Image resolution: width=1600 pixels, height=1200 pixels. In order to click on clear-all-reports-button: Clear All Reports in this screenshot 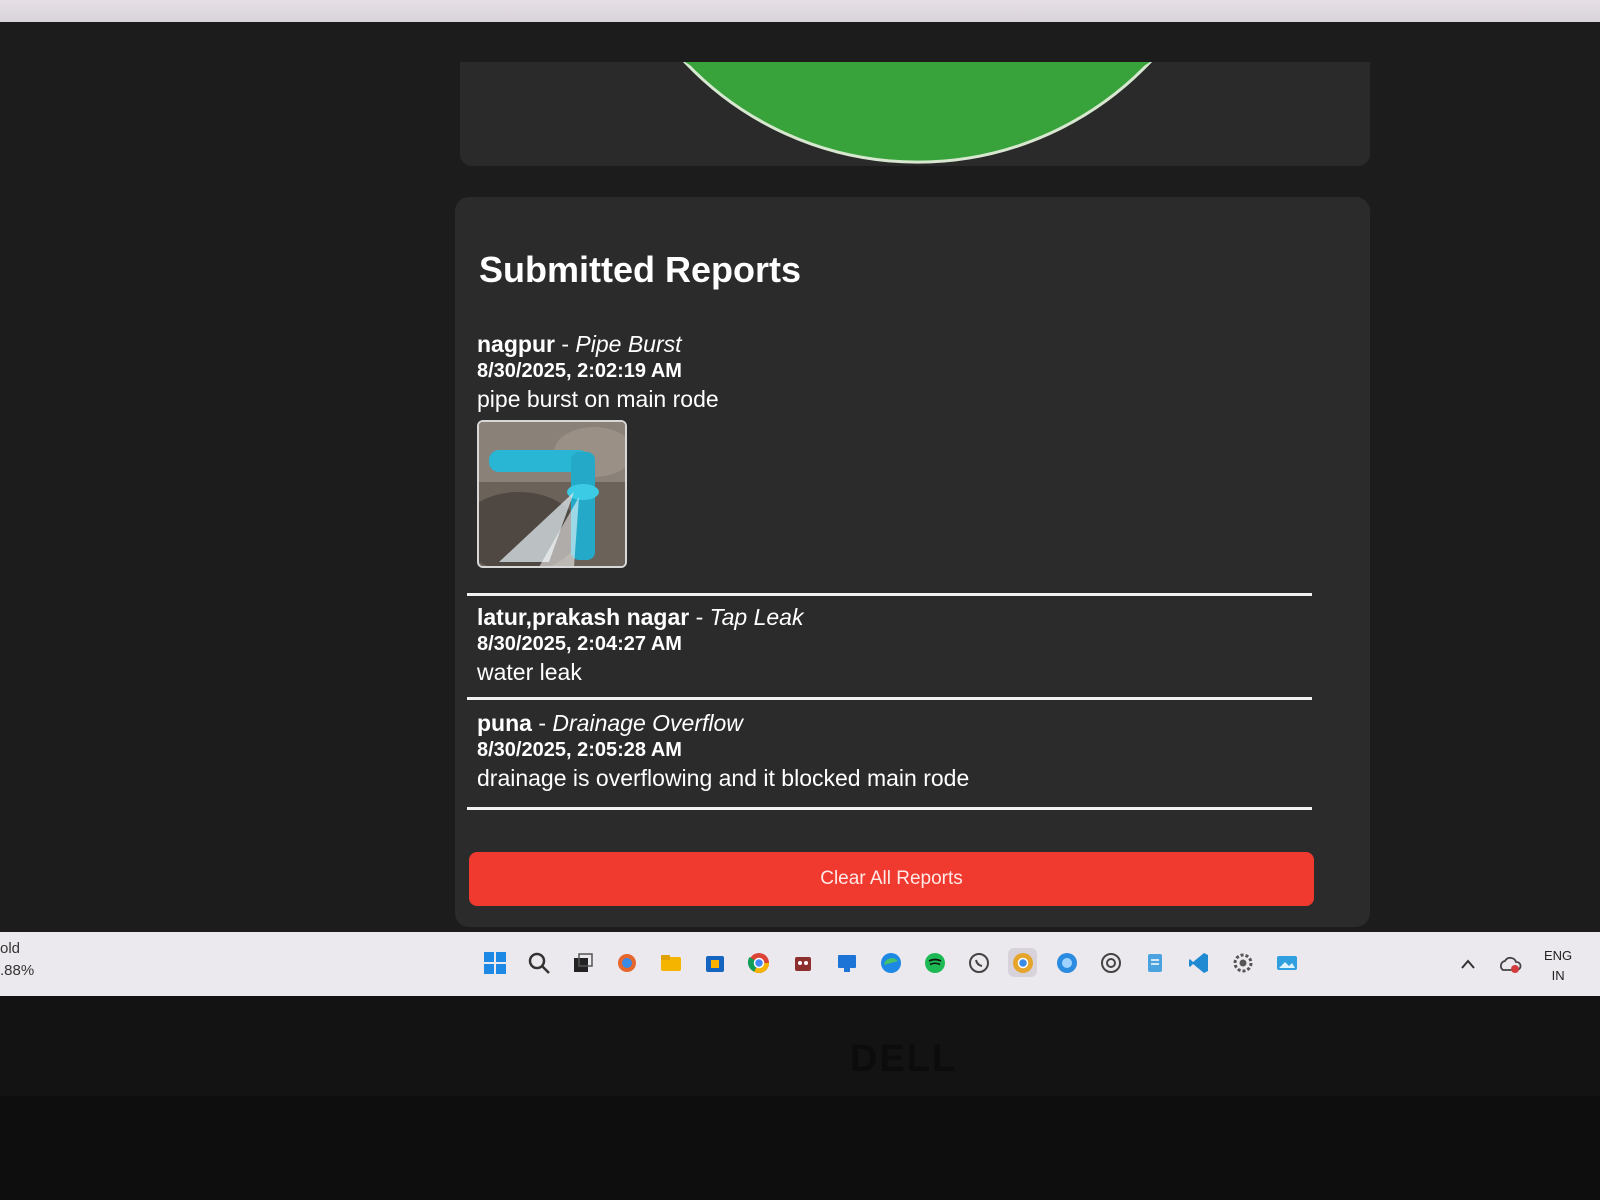, I will do `click(891, 879)`.